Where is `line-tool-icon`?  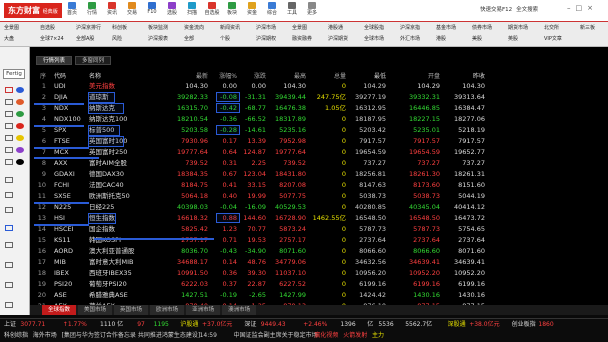
line-tool-icon is located at coordinates (9, 102).